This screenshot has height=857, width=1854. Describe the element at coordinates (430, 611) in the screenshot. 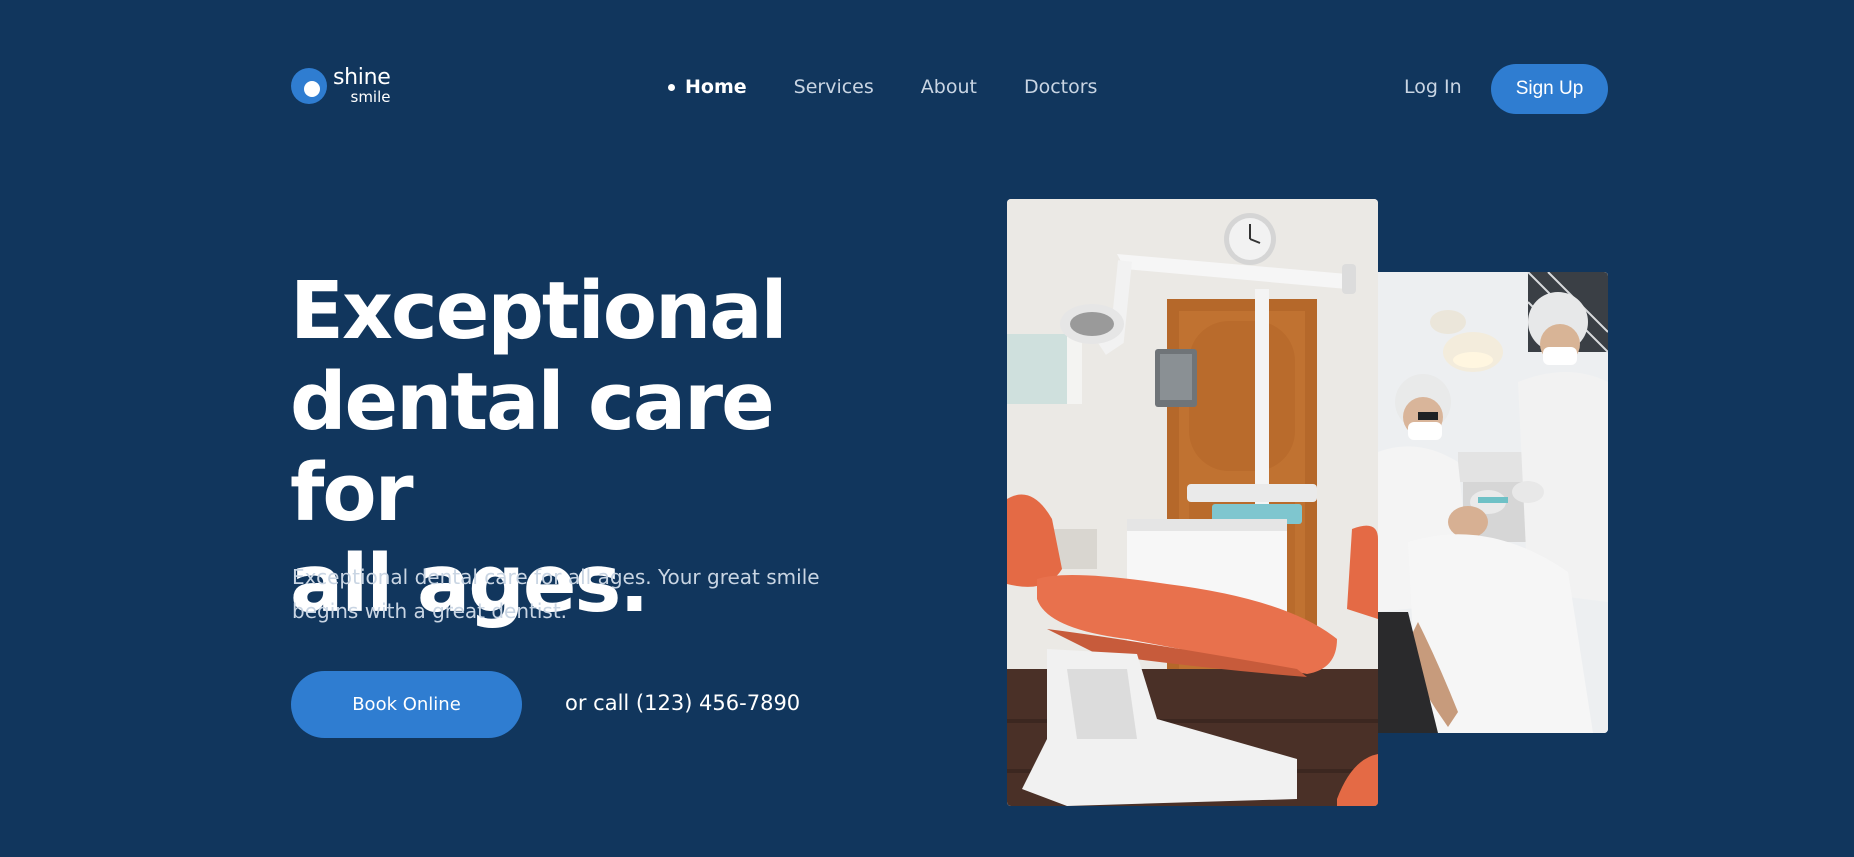

I see `hero-subtitle-line: begins with a great dentist.` at that location.